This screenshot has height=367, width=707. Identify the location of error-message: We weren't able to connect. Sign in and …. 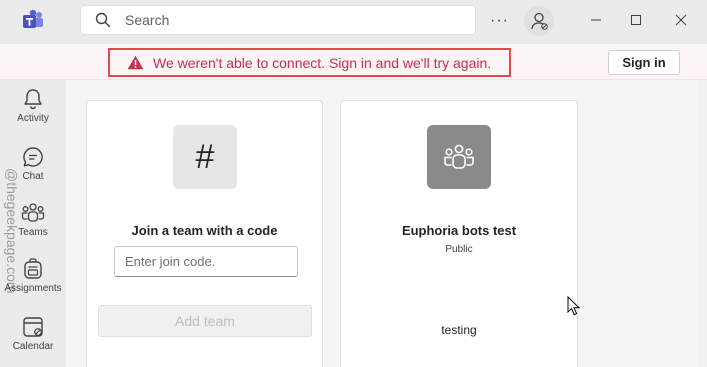
(322, 62).